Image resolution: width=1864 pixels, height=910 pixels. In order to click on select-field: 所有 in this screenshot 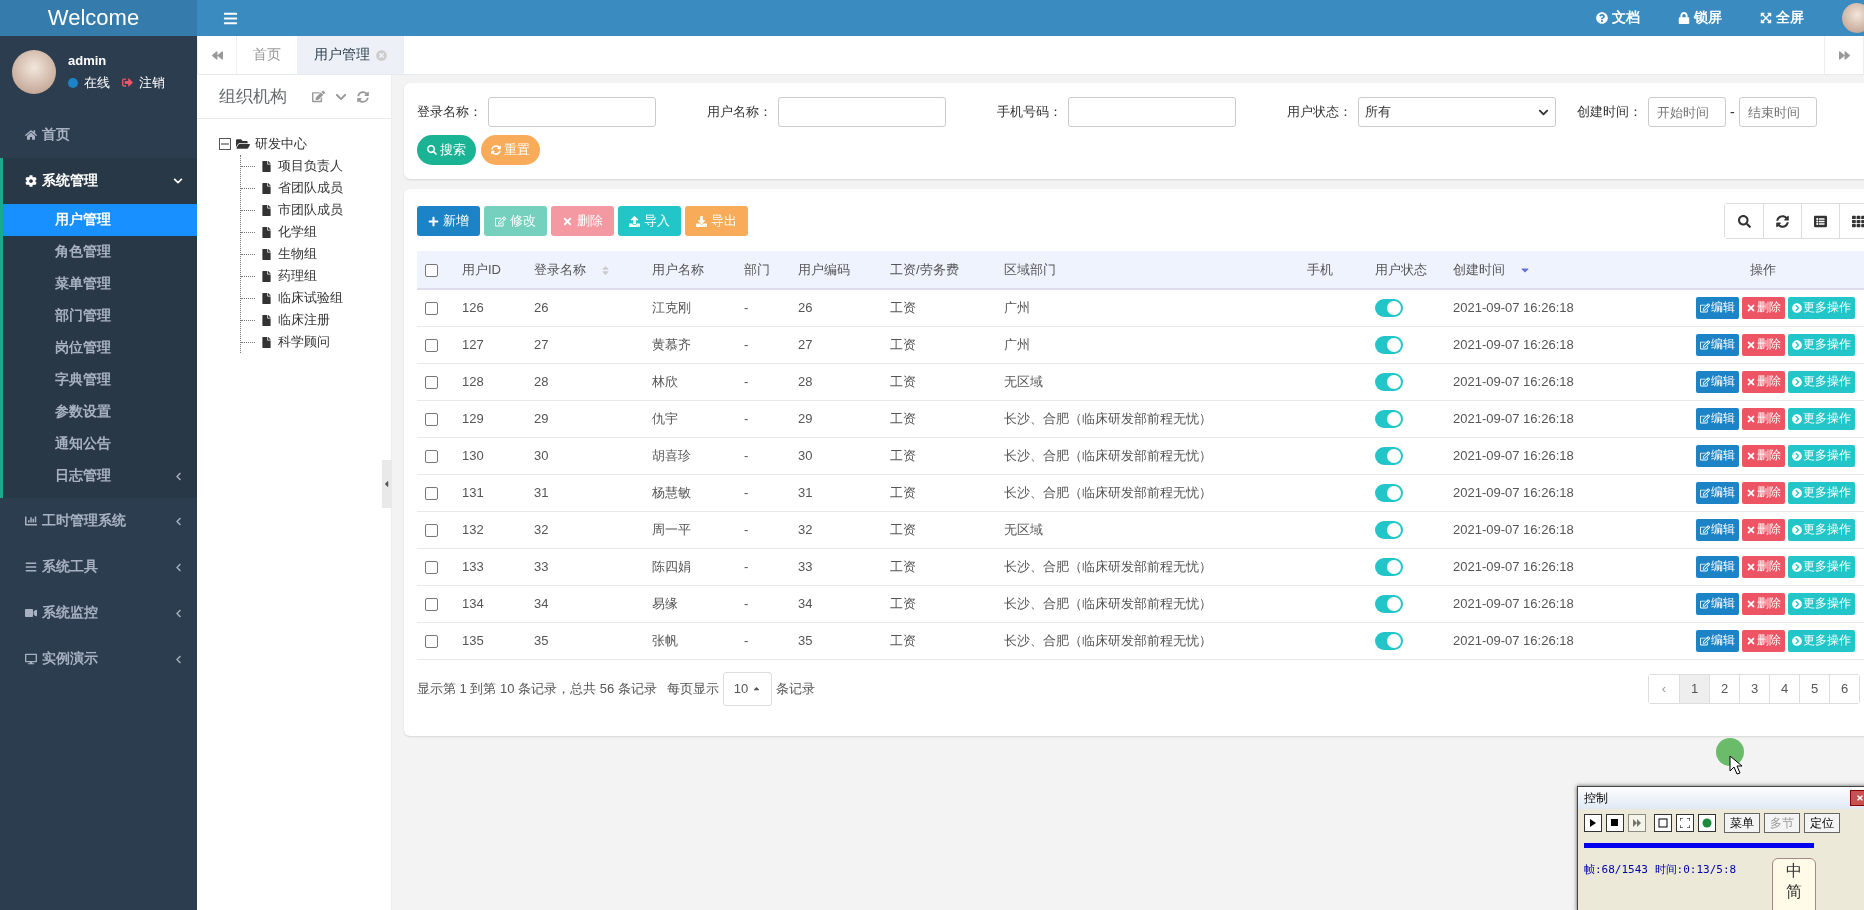, I will do `click(1457, 112)`.